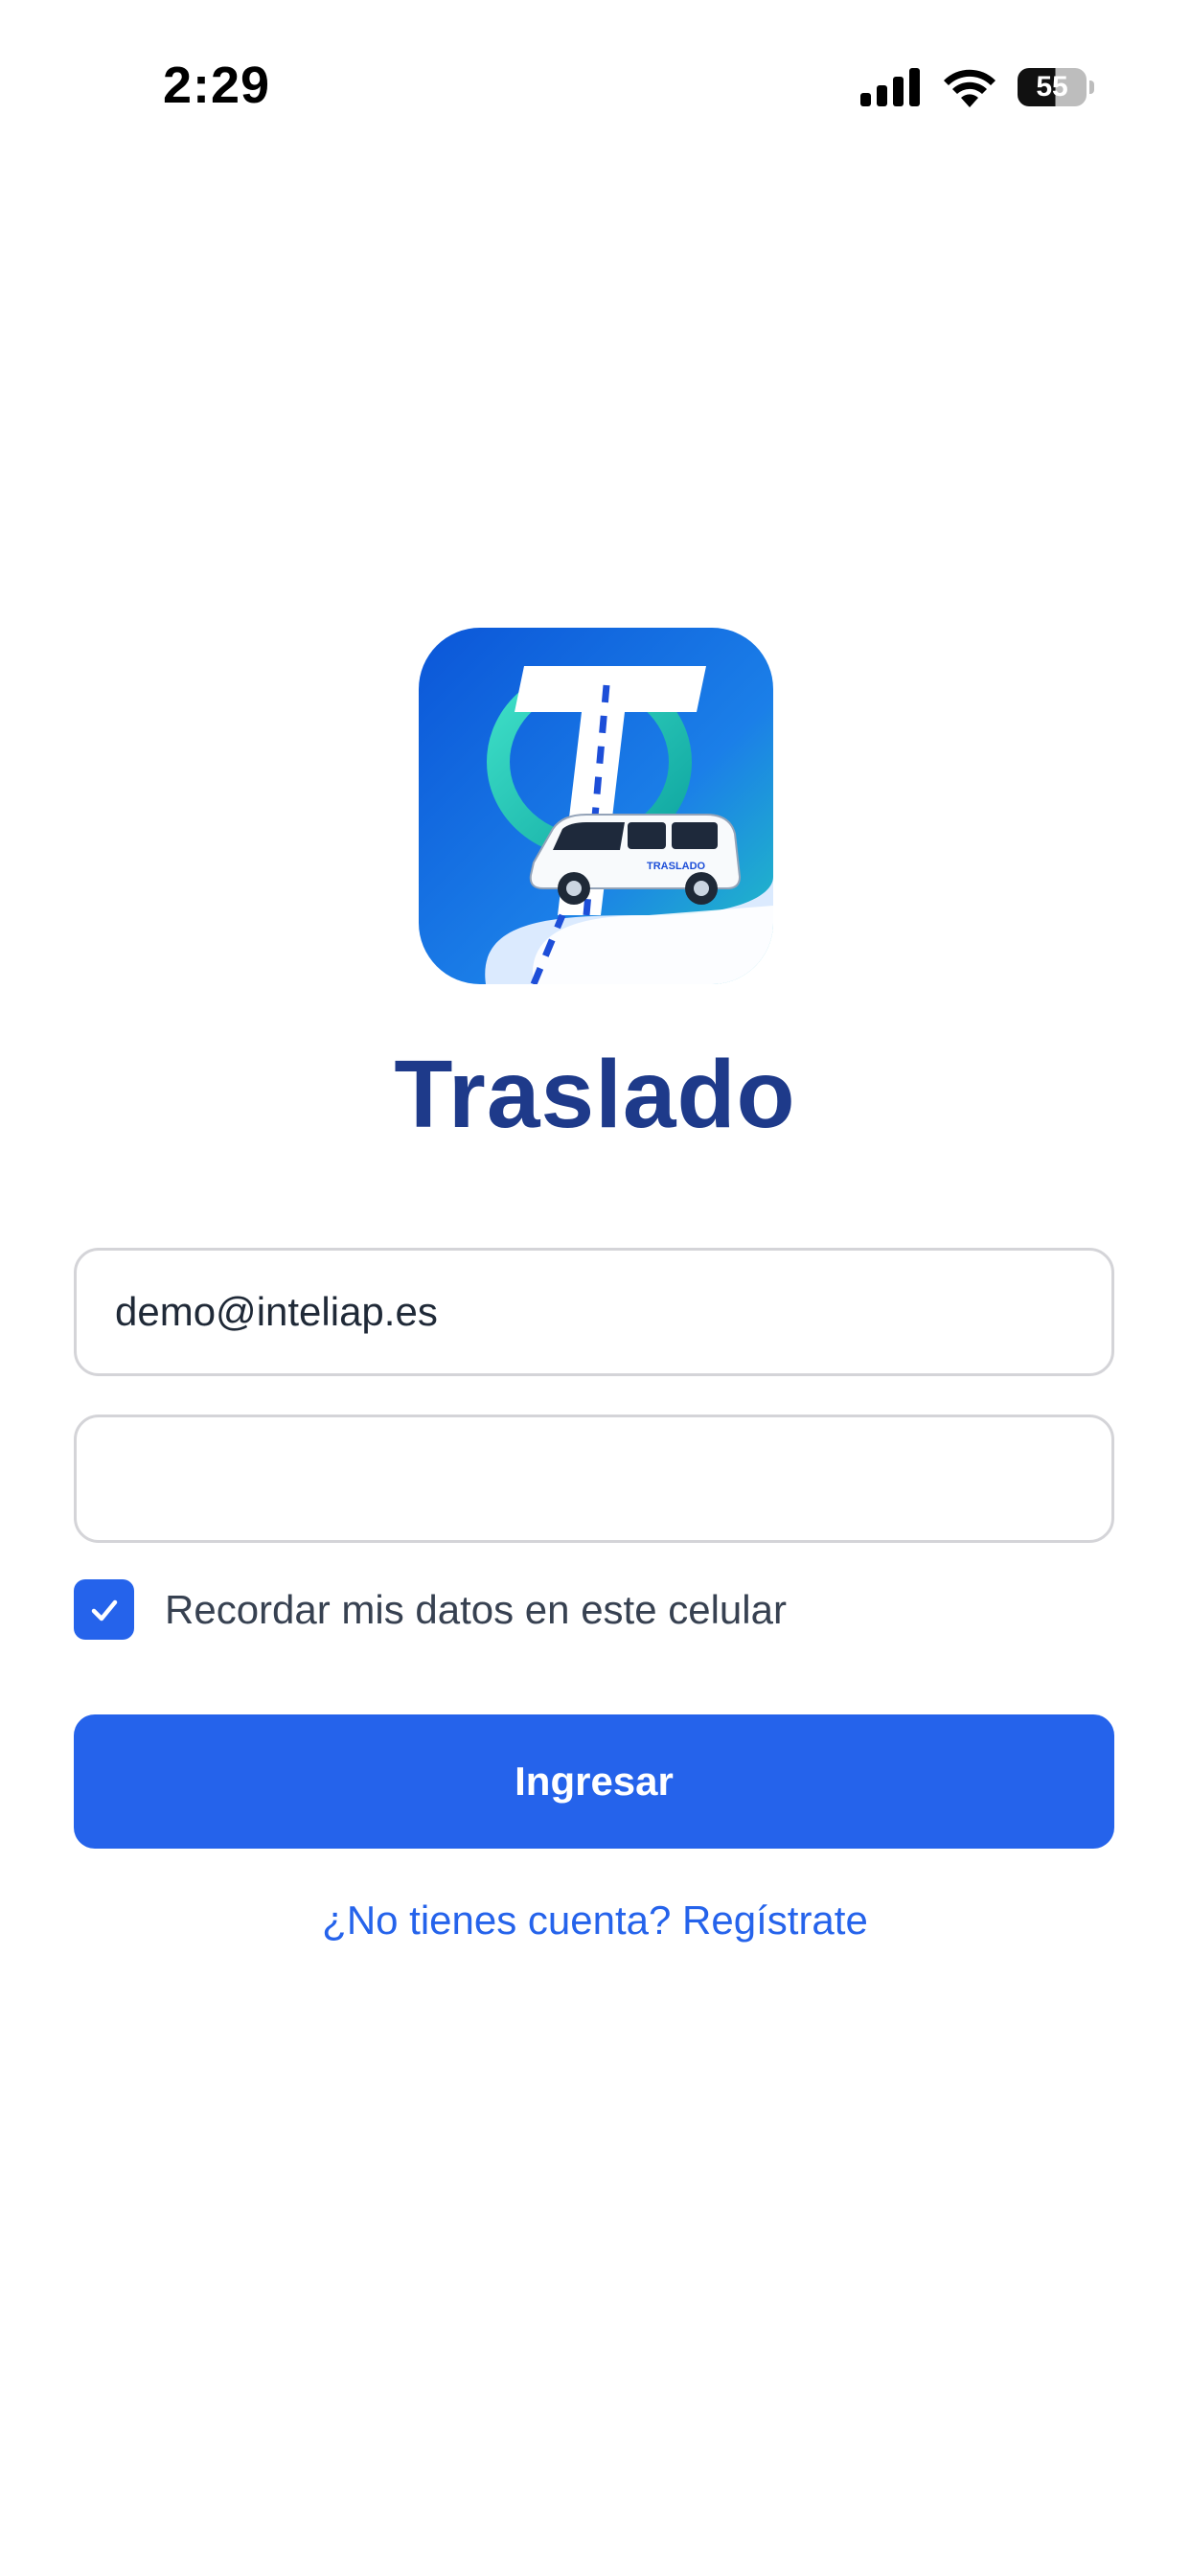 The height and width of the screenshot is (2576, 1190). I want to click on battery-icon: 55, so click(1056, 87).